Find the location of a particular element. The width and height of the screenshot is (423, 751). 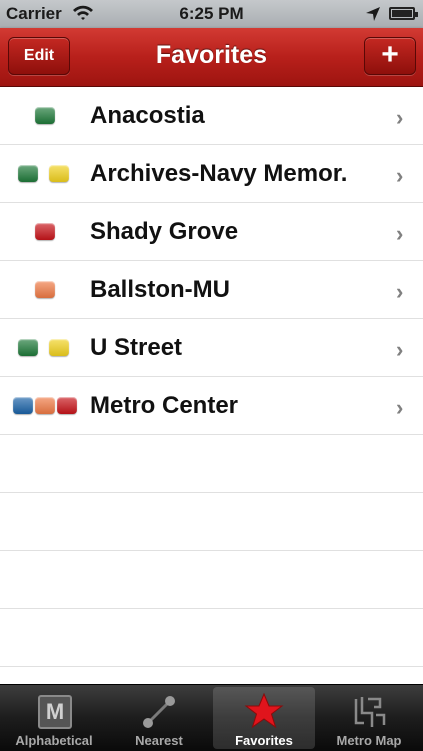

list-item: Shady Grove › is located at coordinates (211, 232).